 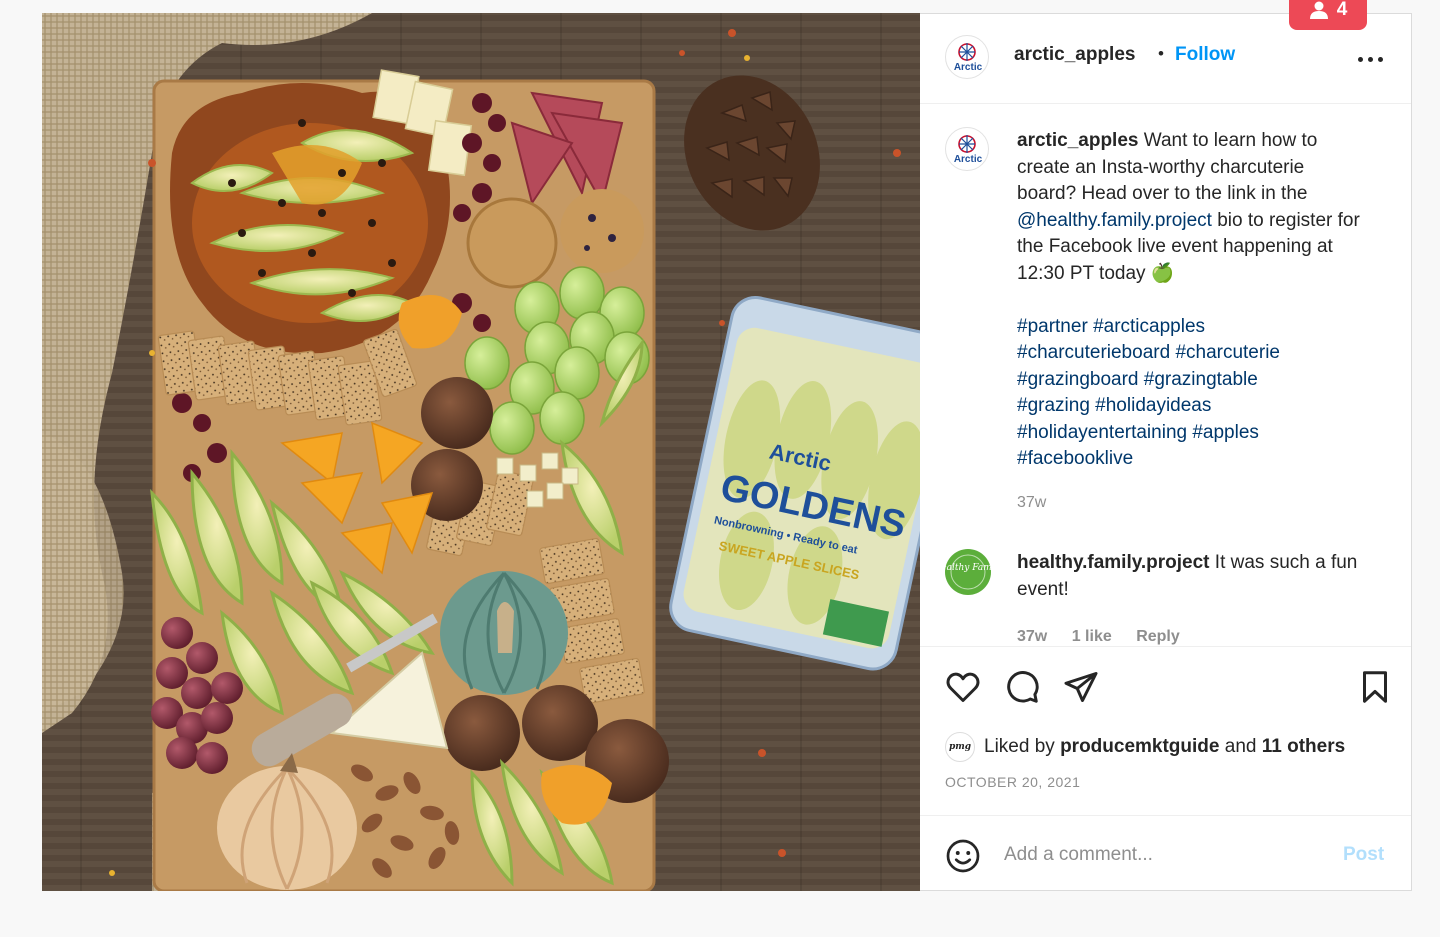 I want to click on comment-meta: 37w 1 like Reply, so click(x=1108, y=637).